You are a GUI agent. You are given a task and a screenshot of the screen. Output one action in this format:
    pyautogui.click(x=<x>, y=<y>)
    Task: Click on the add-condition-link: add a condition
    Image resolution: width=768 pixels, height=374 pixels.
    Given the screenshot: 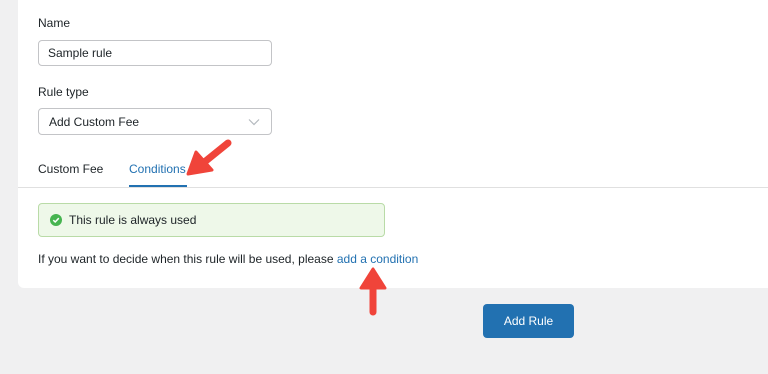 What is the action you would take?
    pyautogui.click(x=377, y=259)
    